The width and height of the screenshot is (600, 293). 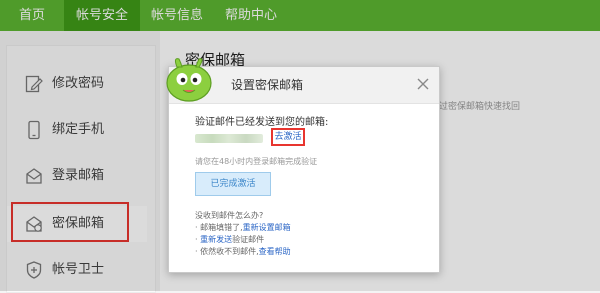 What do you see at coordinates (267, 85) in the screenshot?
I see `dialog-title: 设置密保邮箱` at bounding box center [267, 85].